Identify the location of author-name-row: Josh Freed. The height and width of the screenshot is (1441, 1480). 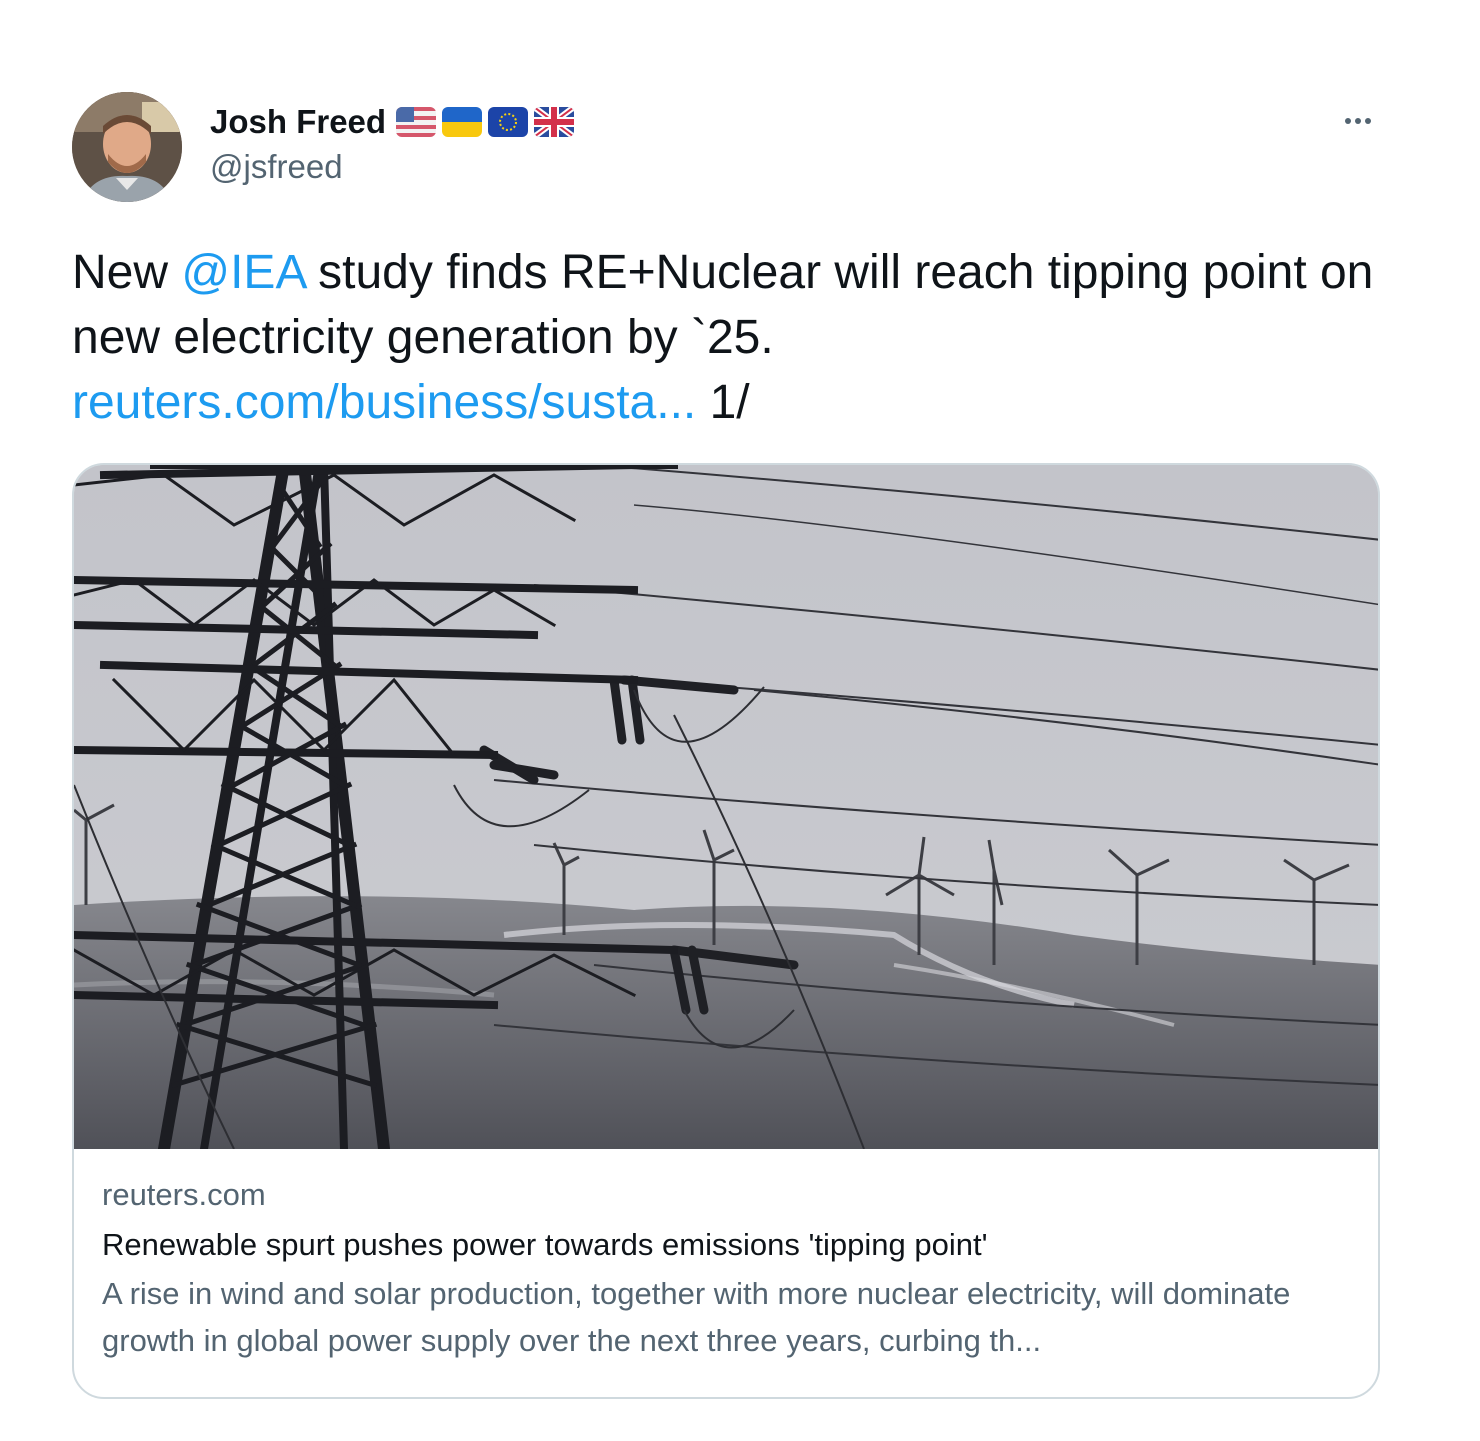
(392, 122).